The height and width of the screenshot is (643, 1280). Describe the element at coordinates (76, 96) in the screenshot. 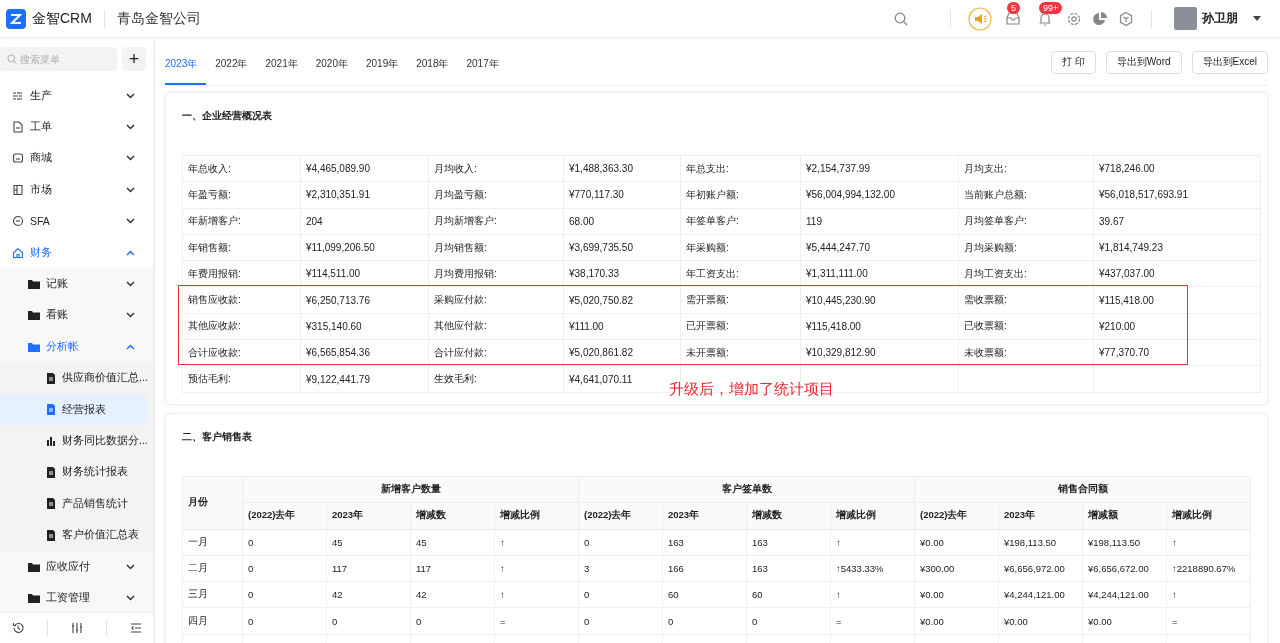

I see `menu-item: 生产` at that location.